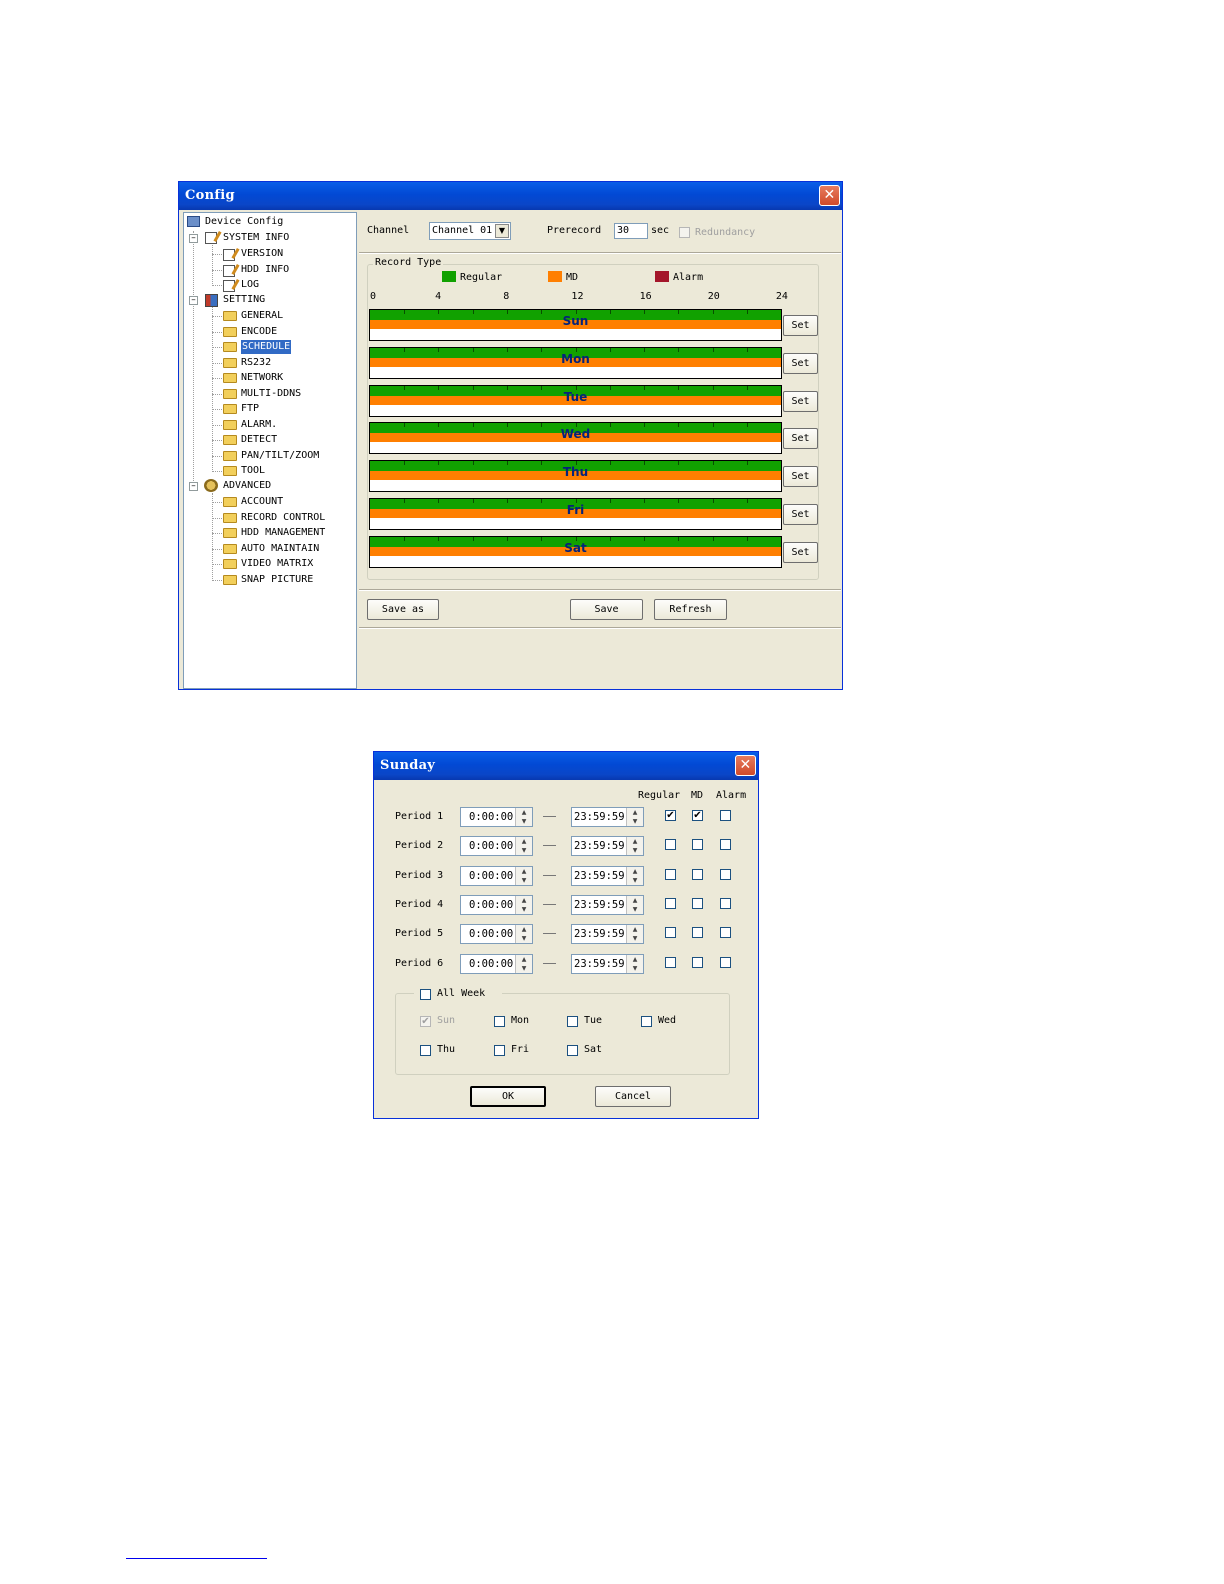  Describe the element at coordinates (575, 551) in the screenshot. I see `schedule-row-sat: Sat` at that location.